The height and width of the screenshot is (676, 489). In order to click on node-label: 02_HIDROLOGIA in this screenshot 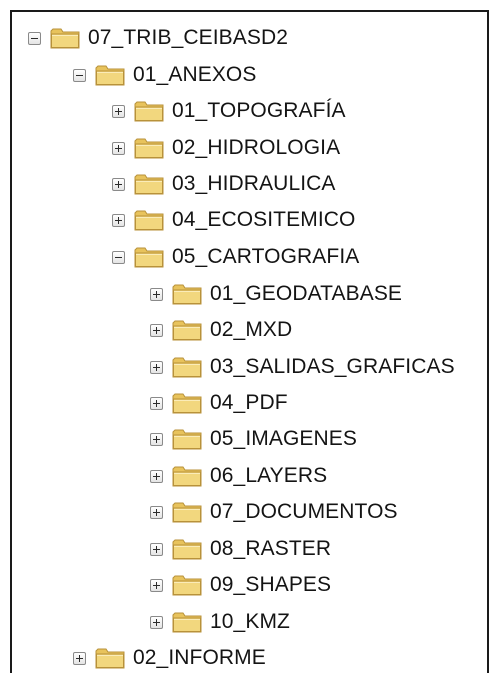, I will do `click(256, 147)`.